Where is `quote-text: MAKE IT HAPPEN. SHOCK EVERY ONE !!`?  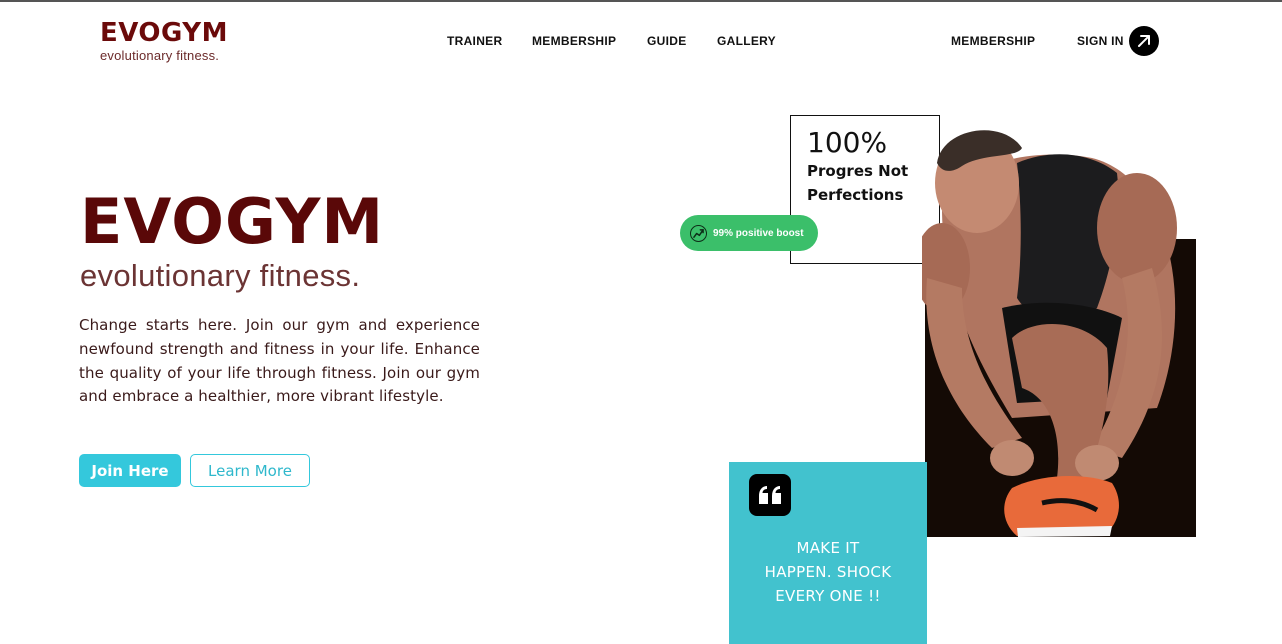
quote-text: MAKE IT HAPPEN. SHOCK EVERY ONE !! is located at coordinates (828, 572).